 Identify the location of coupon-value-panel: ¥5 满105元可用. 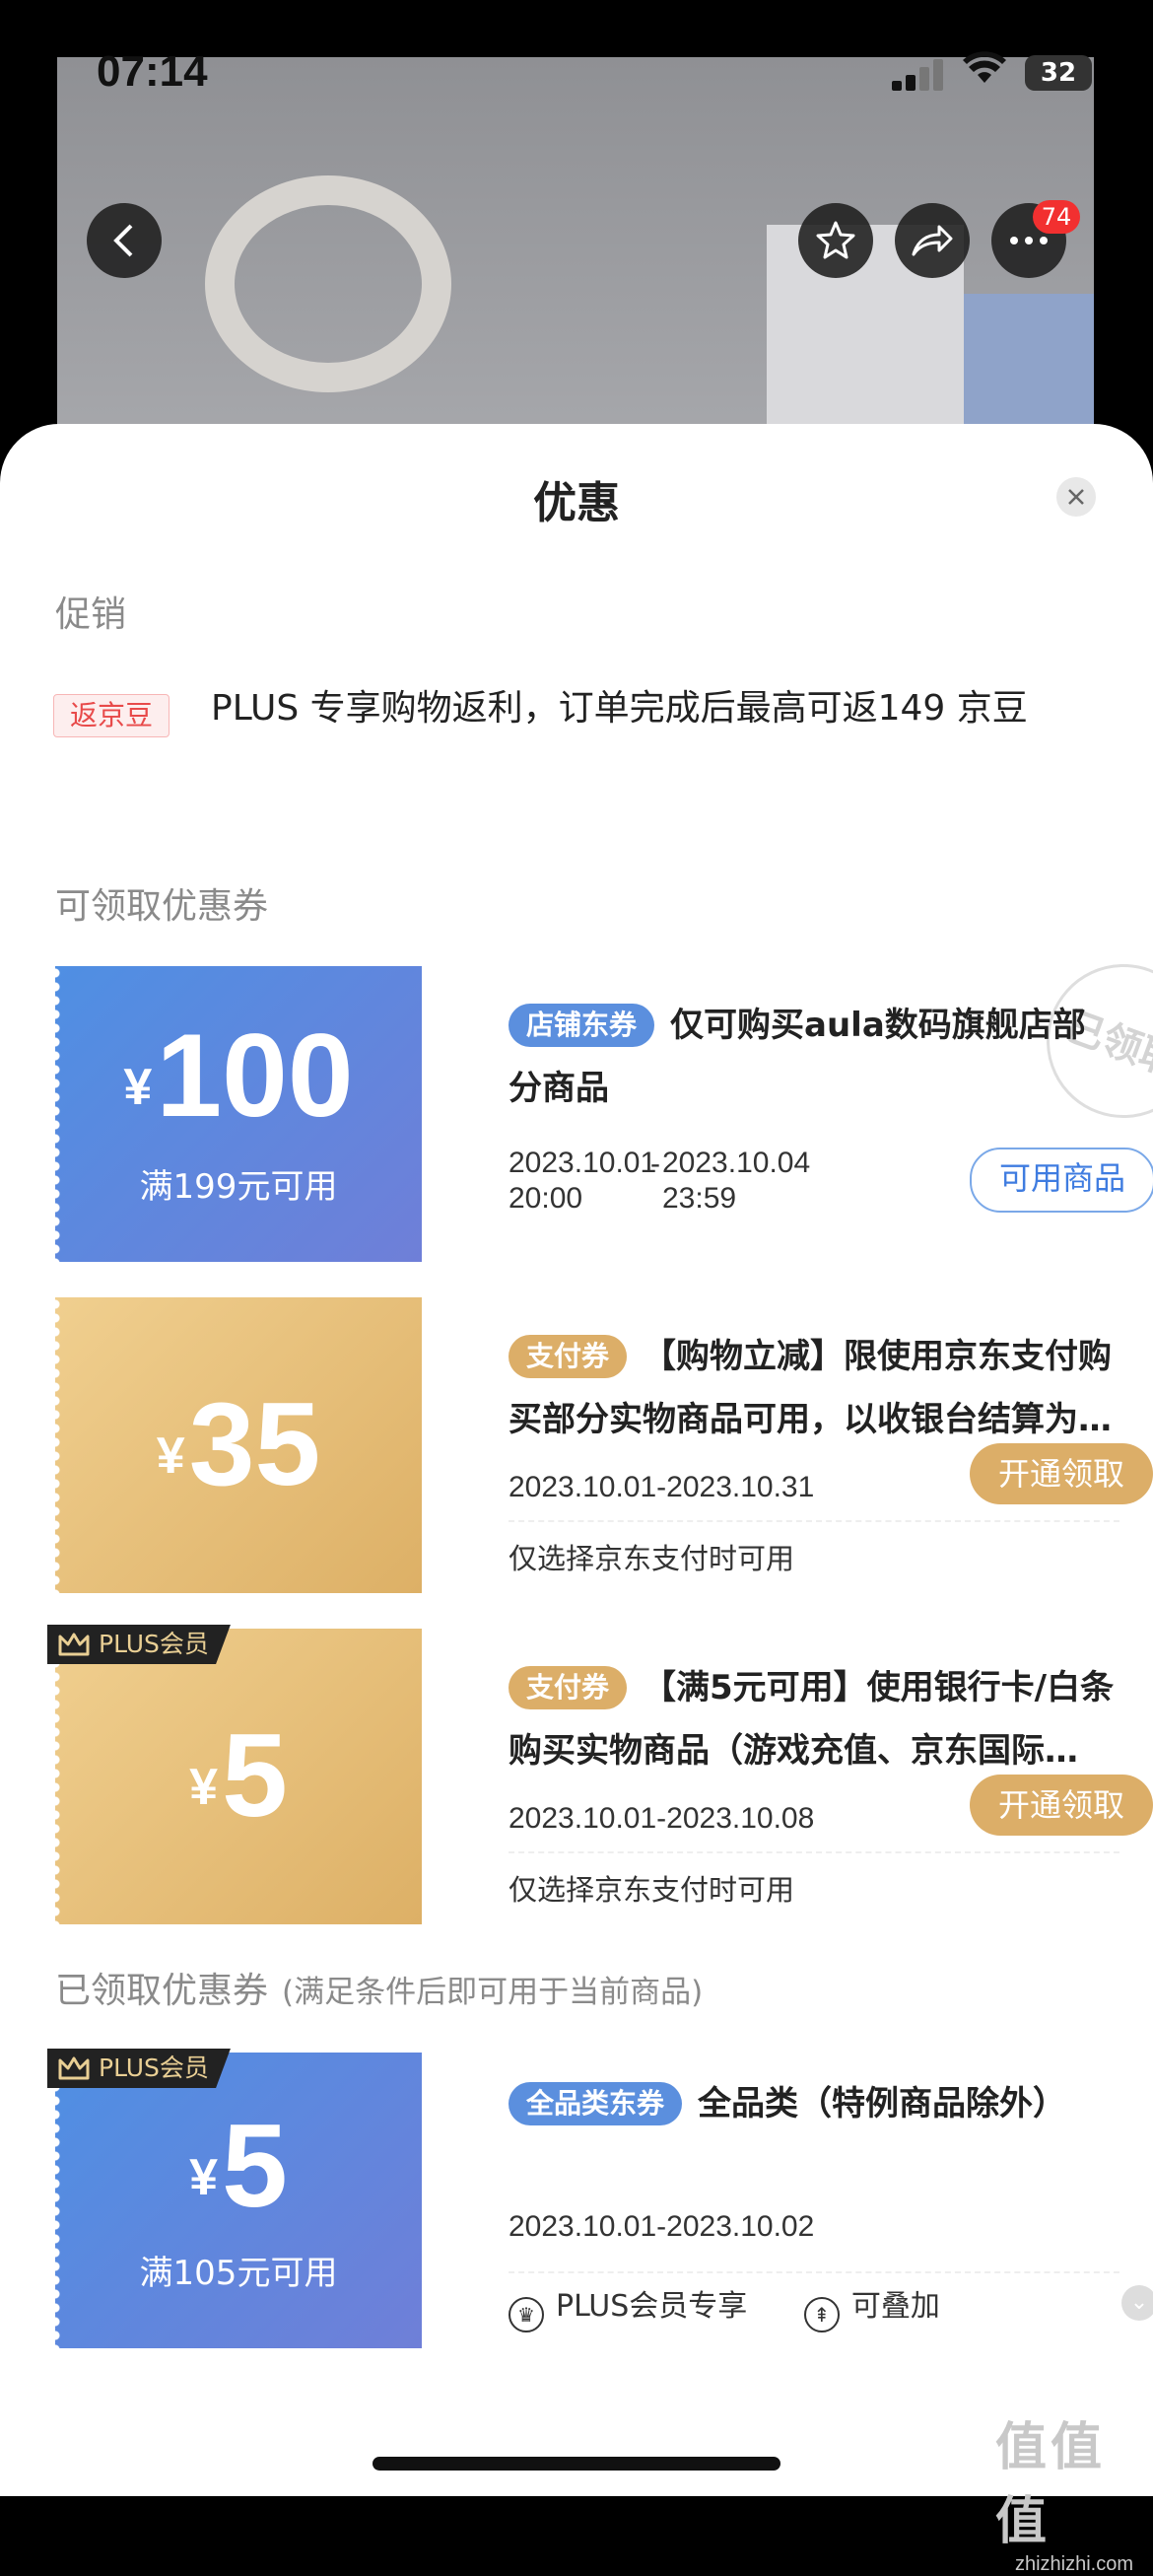
(239, 2201).